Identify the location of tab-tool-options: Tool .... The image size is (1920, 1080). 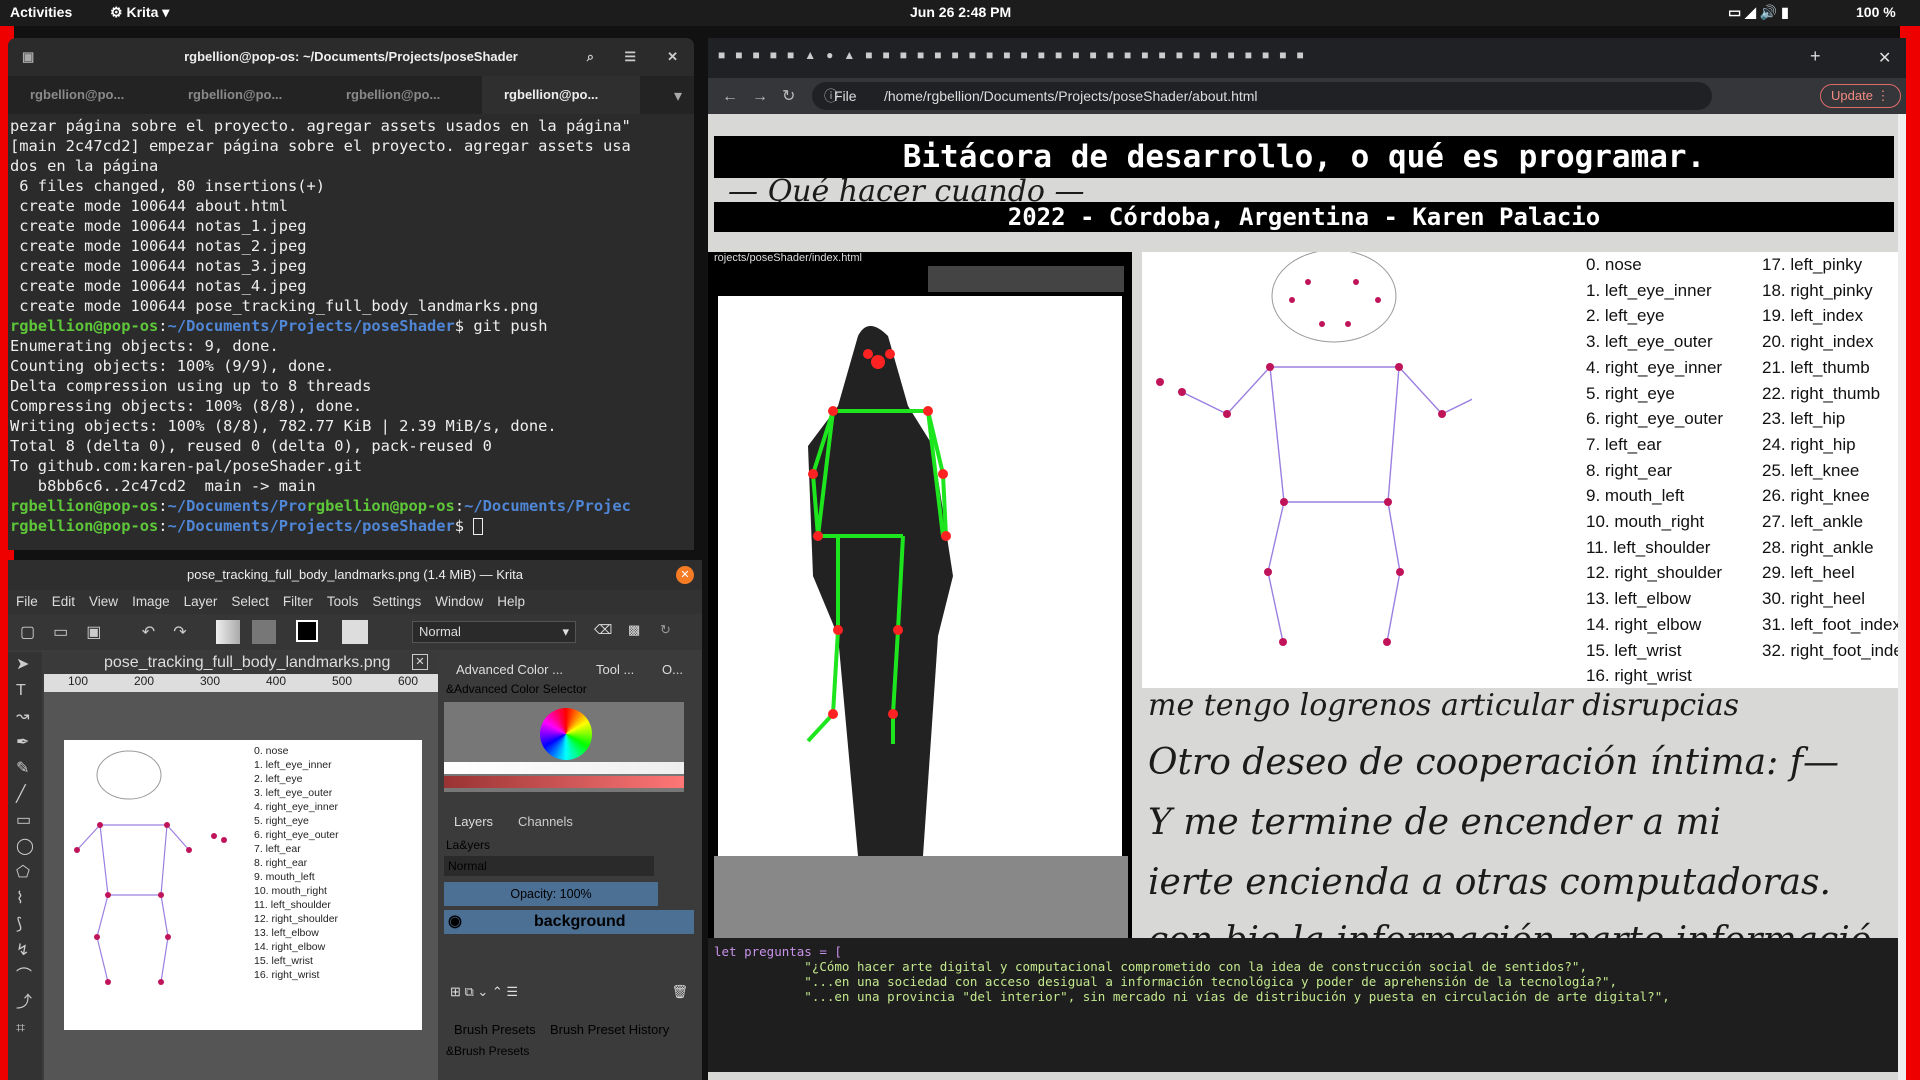
(615, 669).